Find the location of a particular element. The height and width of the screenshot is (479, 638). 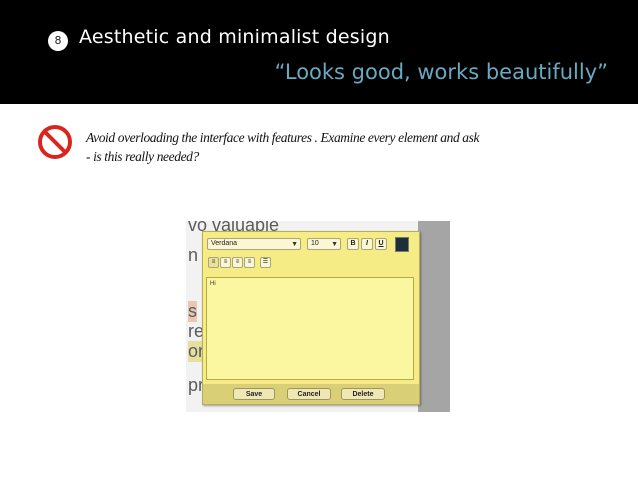

align-right-button: ≡ is located at coordinates (237, 262).